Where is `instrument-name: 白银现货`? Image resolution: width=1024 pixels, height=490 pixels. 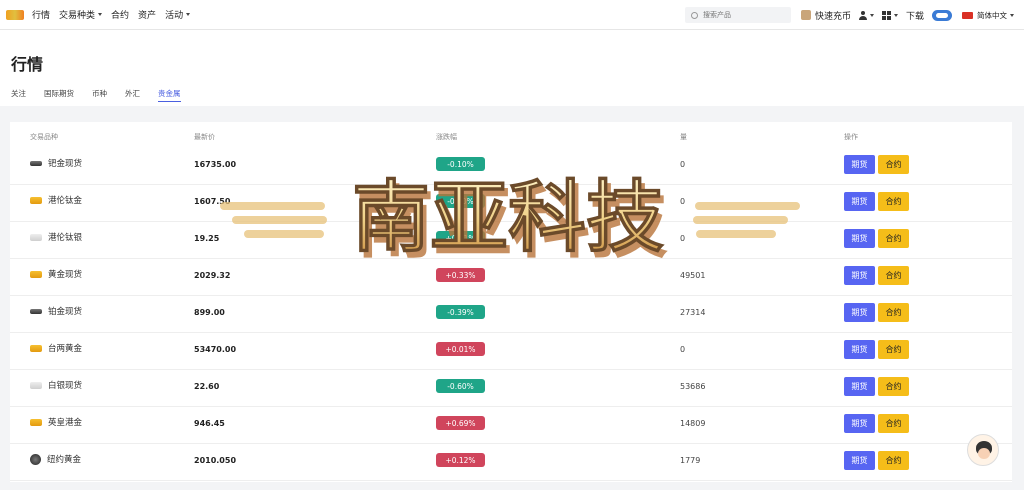 instrument-name: 白银现货 is located at coordinates (56, 385).